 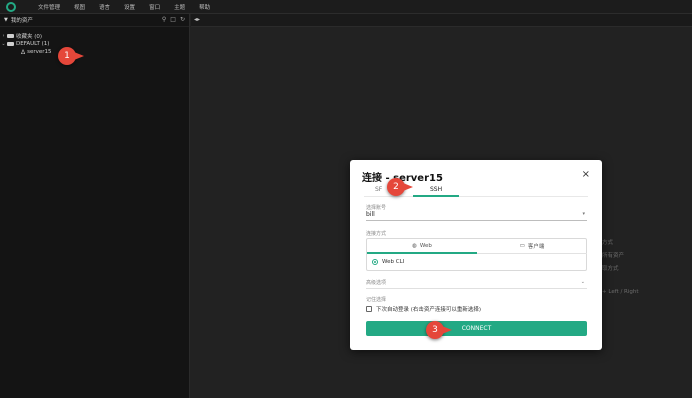 I want to click on asset-tree: › 收藏夹 (0) ⌄ DEFAULT (1) Δ server15, so click(x=94, y=41).